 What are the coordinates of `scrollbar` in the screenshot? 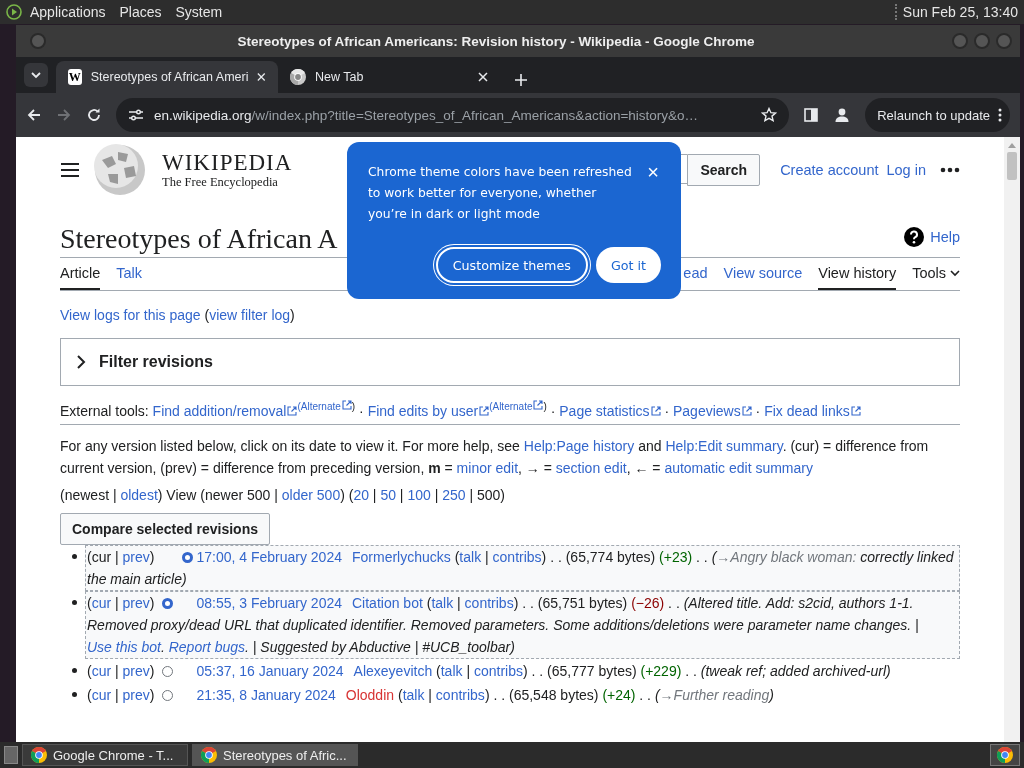 It's located at (1012, 439).